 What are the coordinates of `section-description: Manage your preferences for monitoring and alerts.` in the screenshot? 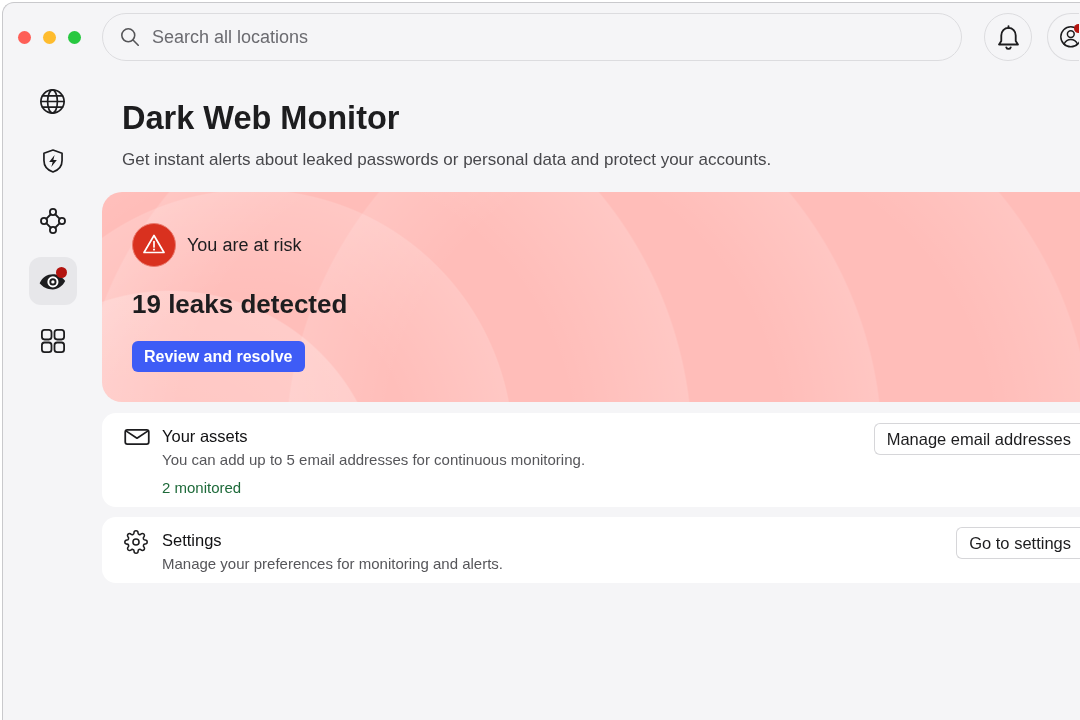 It's located at (333, 564).